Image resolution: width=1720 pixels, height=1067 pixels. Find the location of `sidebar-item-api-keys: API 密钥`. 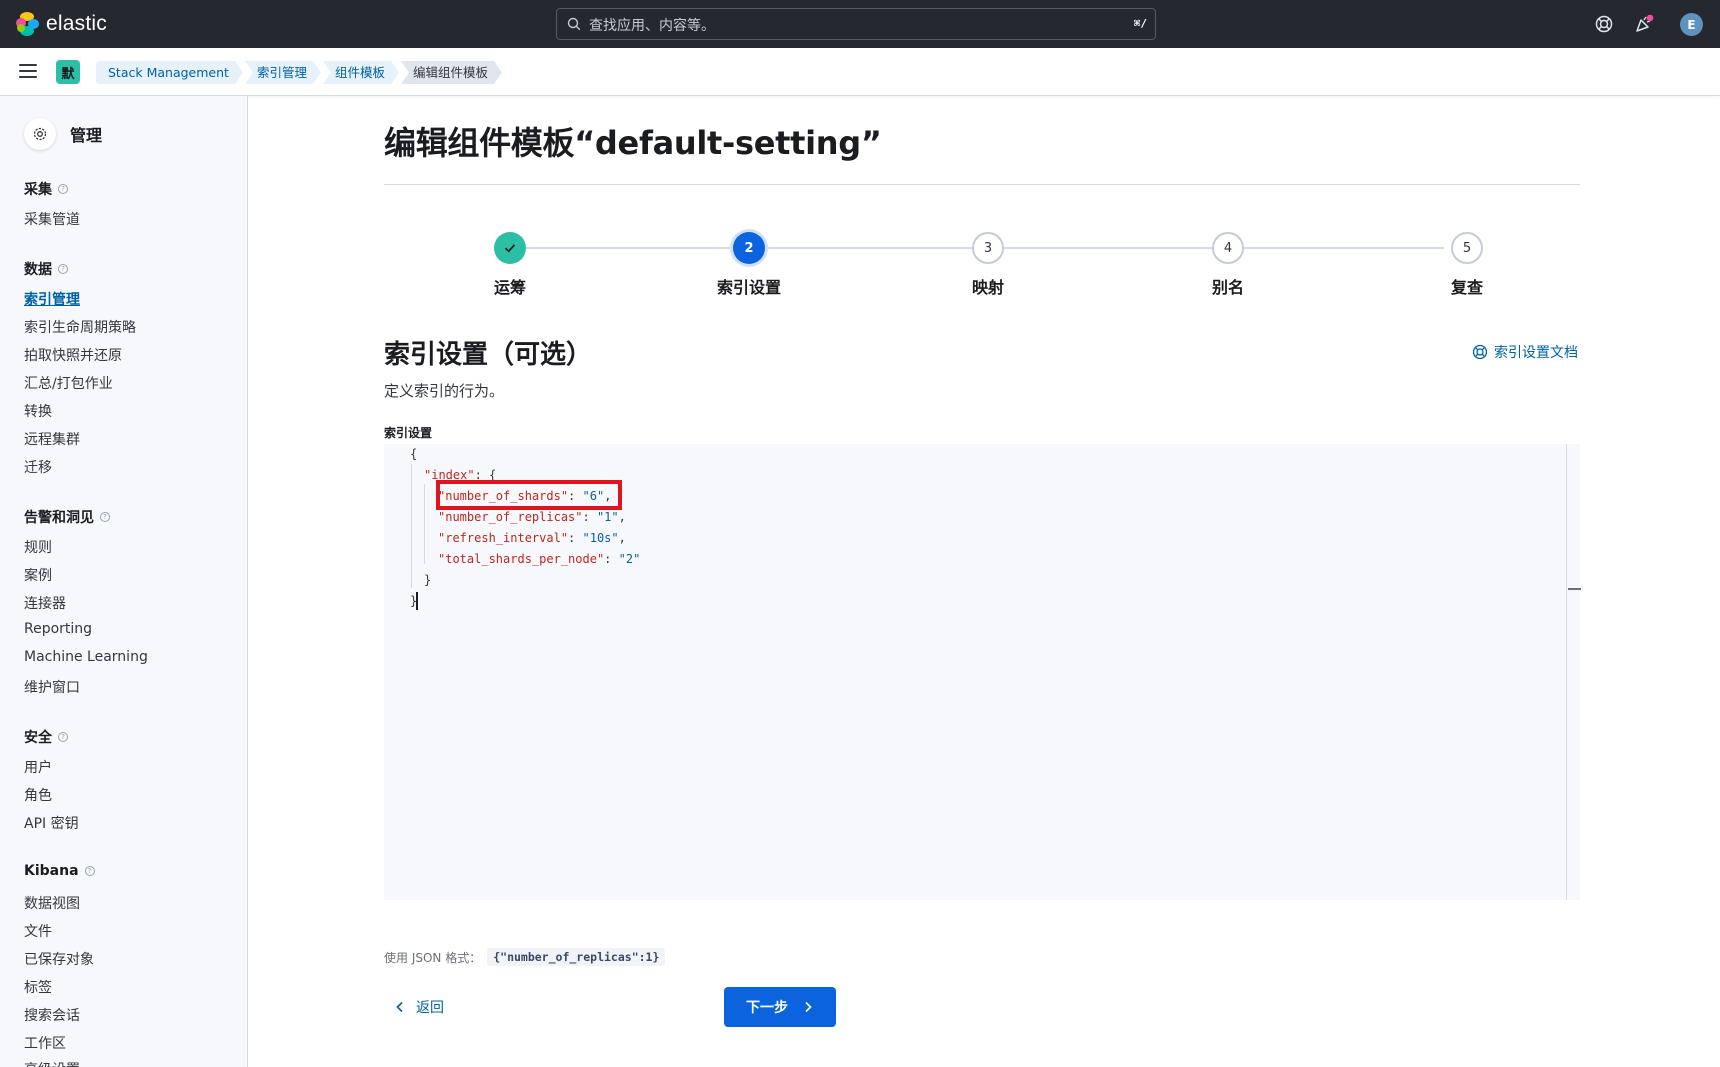

sidebar-item-api-keys: API 密钥 is located at coordinates (51, 823).